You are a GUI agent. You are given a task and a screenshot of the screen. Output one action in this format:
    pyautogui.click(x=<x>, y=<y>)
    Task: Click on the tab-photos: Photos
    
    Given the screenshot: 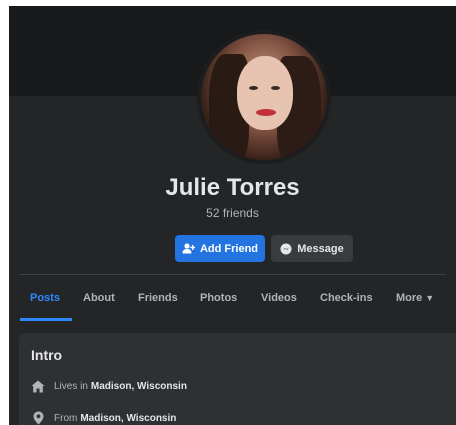 What is the action you would take?
    pyautogui.click(x=218, y=298)
    